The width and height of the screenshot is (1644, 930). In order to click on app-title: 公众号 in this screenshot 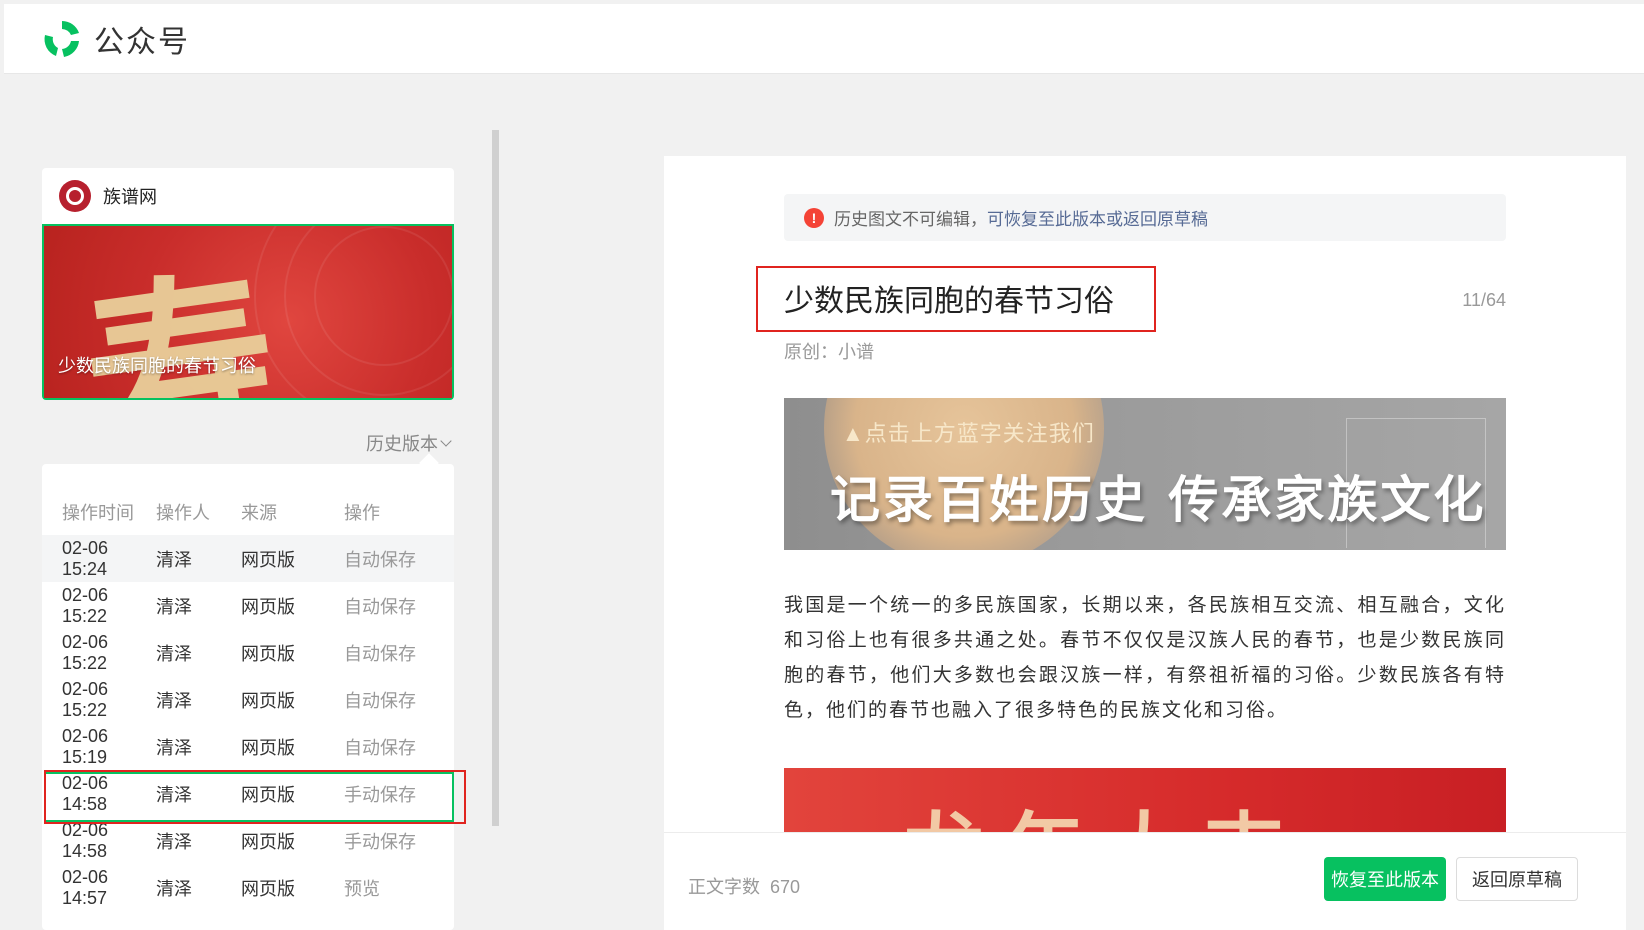, I will do `click(142, 42)`.